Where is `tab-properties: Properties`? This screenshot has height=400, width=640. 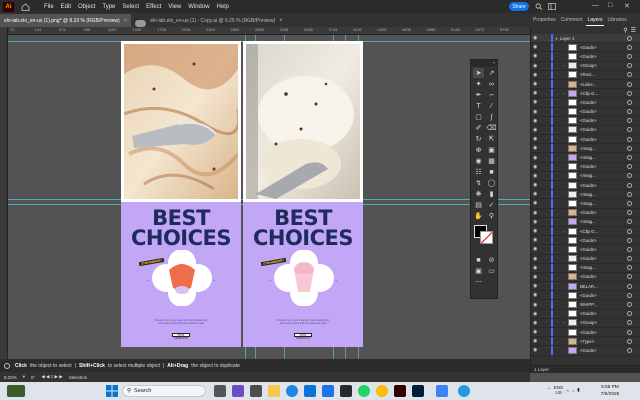
tab-properties: Properties is located at coordinates (544, 20).